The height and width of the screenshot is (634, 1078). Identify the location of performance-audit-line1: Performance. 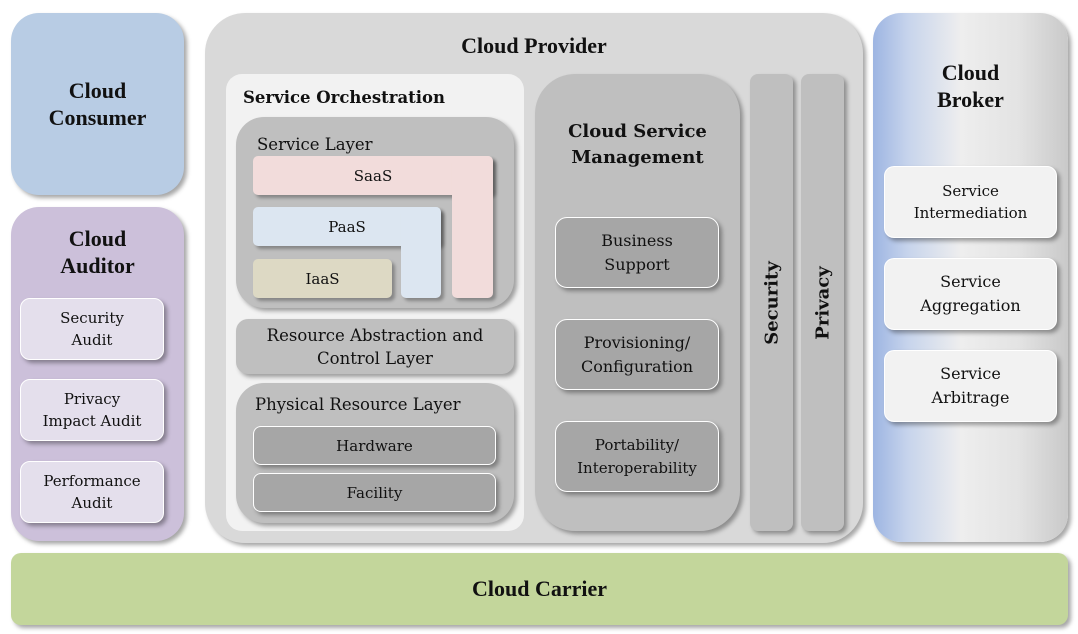
(92, 481).